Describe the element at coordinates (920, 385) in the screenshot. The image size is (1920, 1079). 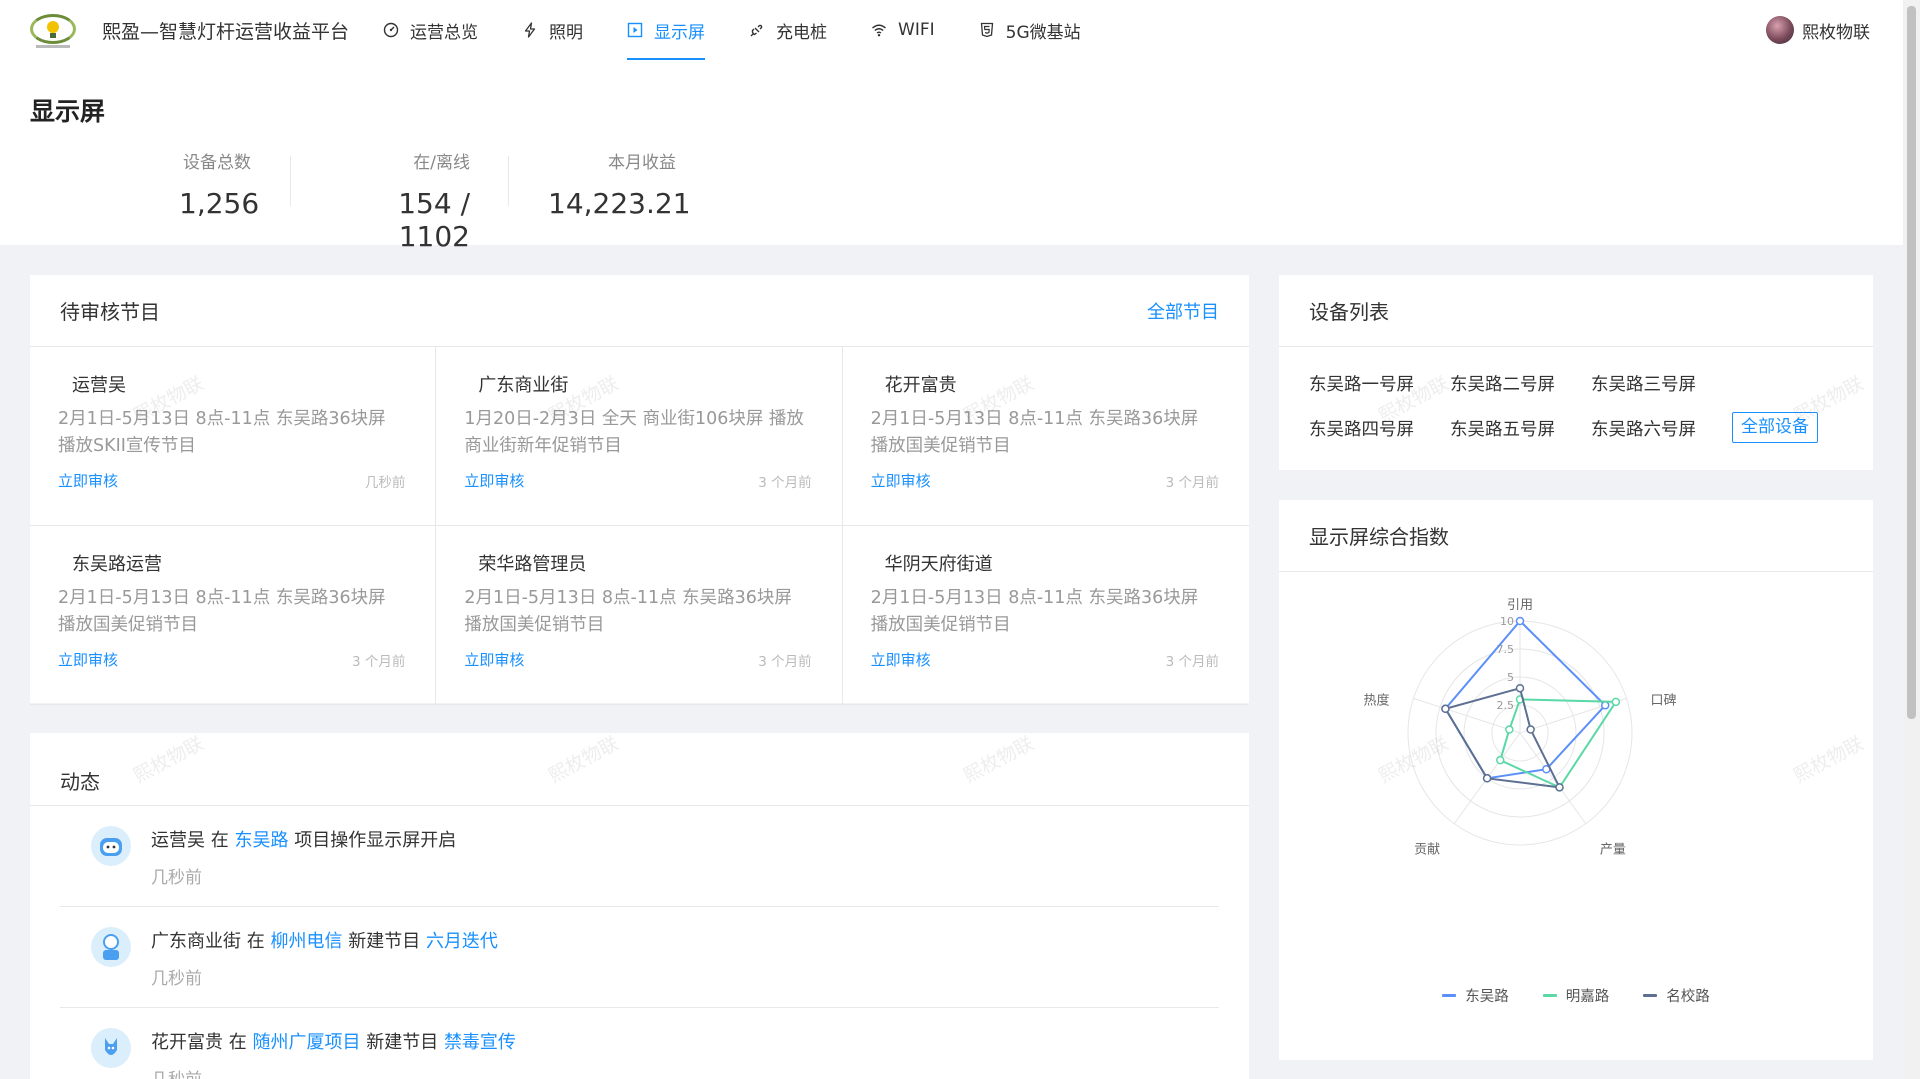
I see `program-owner: 花开富贵` at that location.